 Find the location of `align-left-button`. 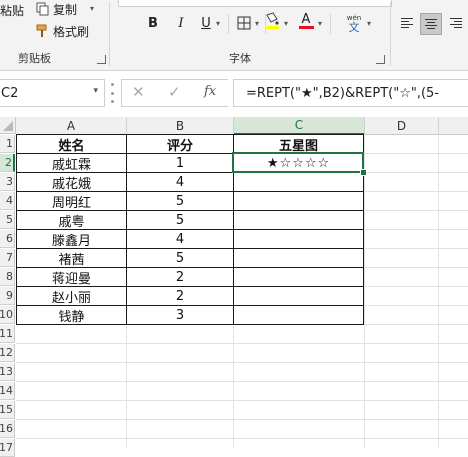

align-left-button is located at coordinates (407, 23).